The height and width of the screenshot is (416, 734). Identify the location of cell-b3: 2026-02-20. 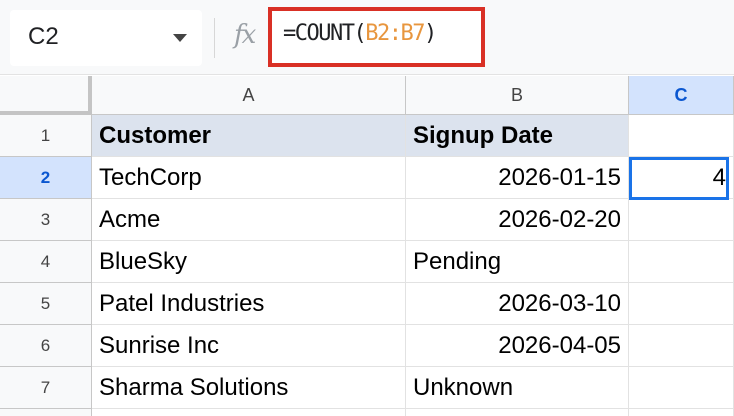
(517, 220).